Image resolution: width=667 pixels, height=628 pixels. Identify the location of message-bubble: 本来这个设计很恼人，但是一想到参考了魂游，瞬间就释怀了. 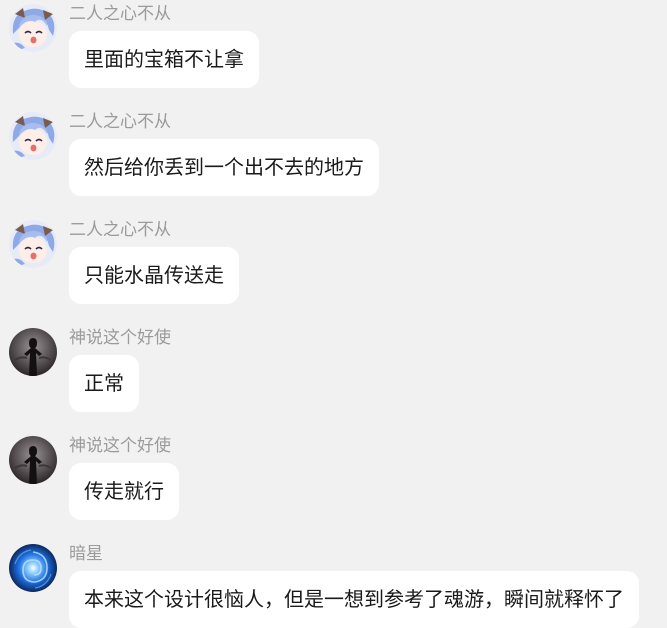
(354, 599).